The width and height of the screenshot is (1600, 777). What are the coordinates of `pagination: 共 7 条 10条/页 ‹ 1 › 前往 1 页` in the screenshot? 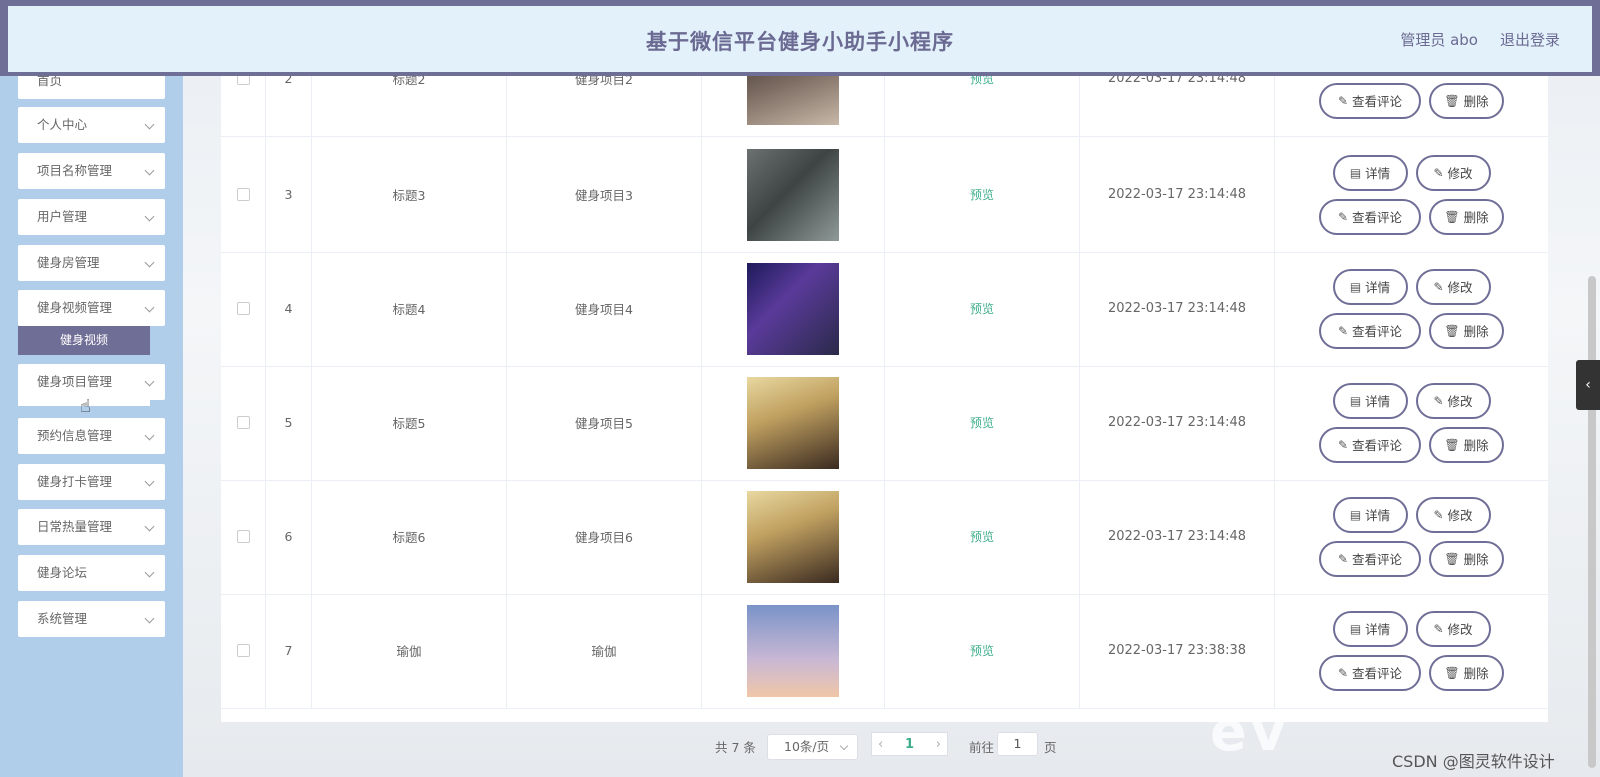 It's located at (800, 747).